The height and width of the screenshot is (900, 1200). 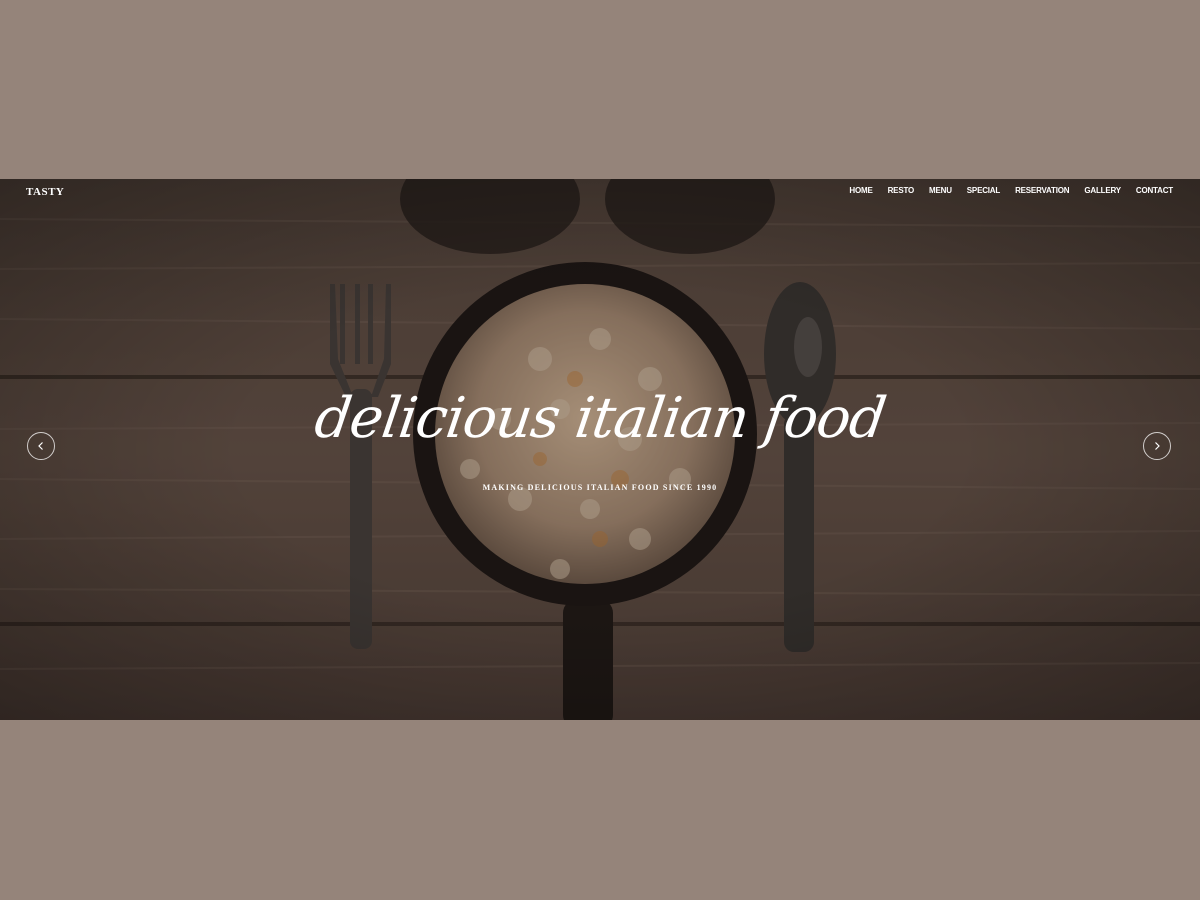 I want to click on nav-item-special: SPECIAL, so click(x=983, y=190).